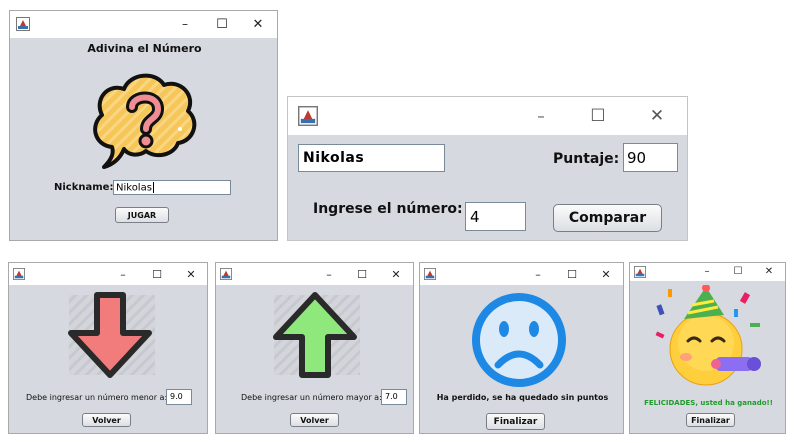  What do you see at coordinates (708, 403) in the screenshot?
I see `win-message: FELICIDADES, usted ha ganado!!` at bounding box center [708, 403].